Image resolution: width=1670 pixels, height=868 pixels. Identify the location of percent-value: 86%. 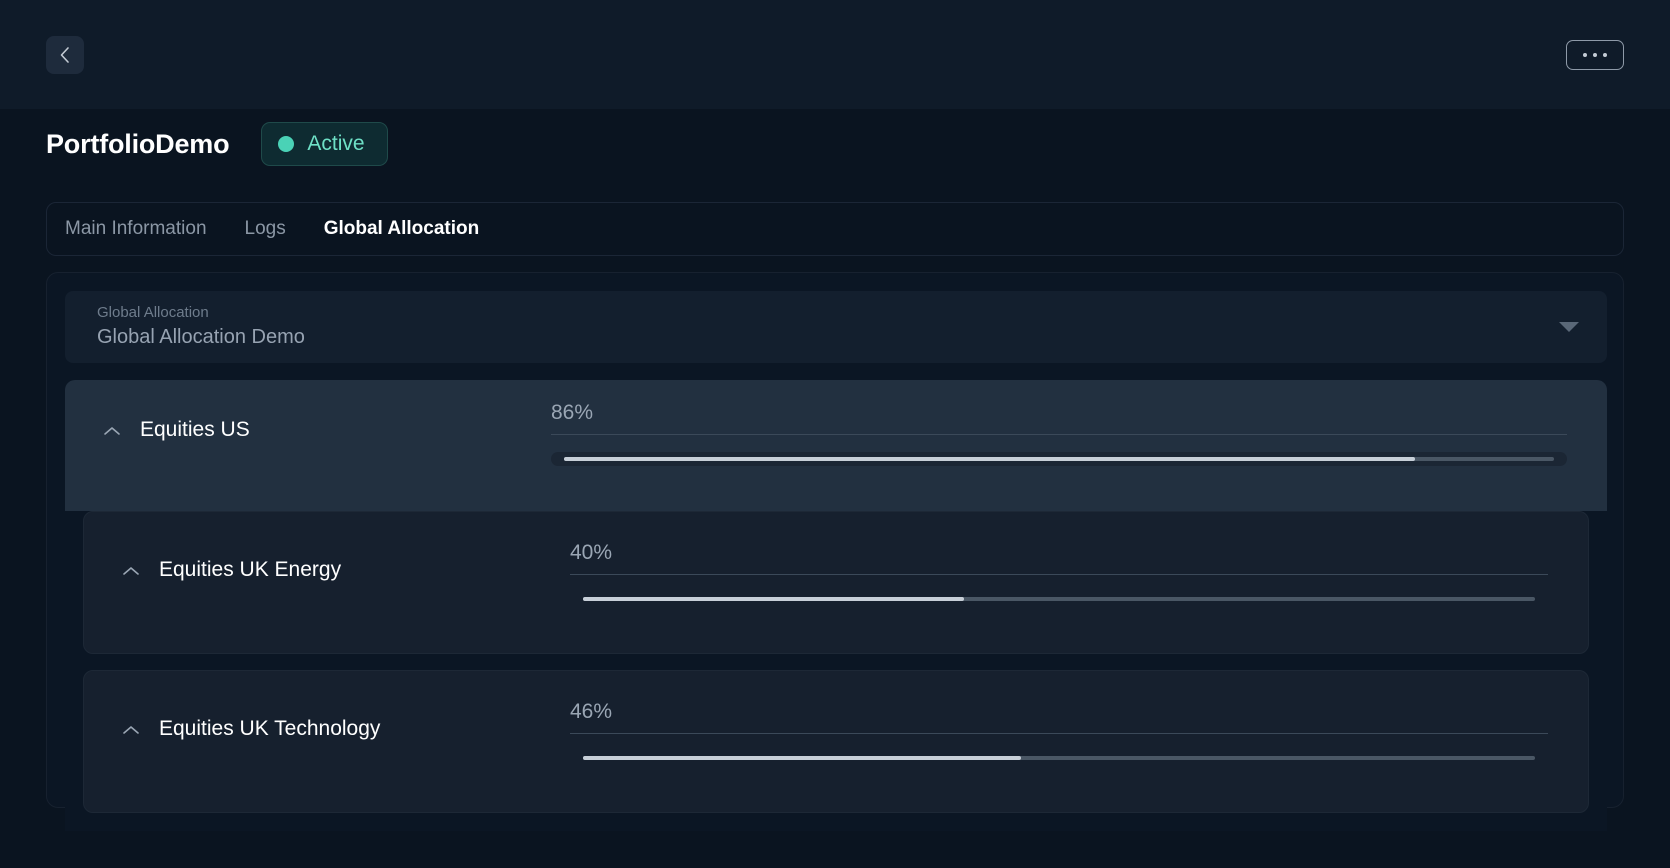
(572, 412).